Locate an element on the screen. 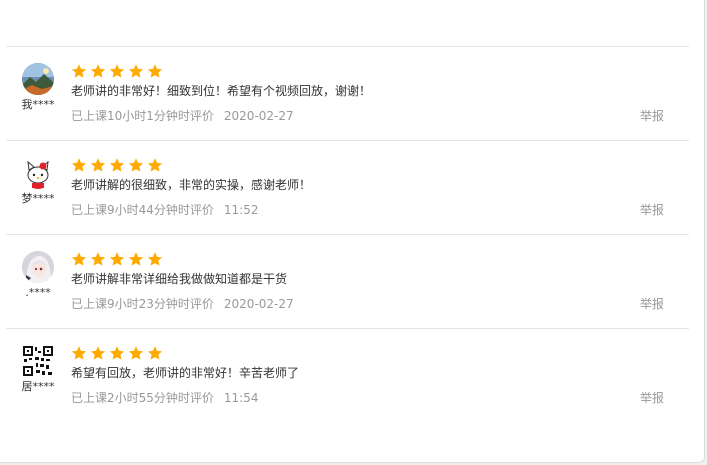 The height and width of the screenshot is (465, 707). study-time: 已上课9小时23分钟时评价 is located at coordinates (142, 304).